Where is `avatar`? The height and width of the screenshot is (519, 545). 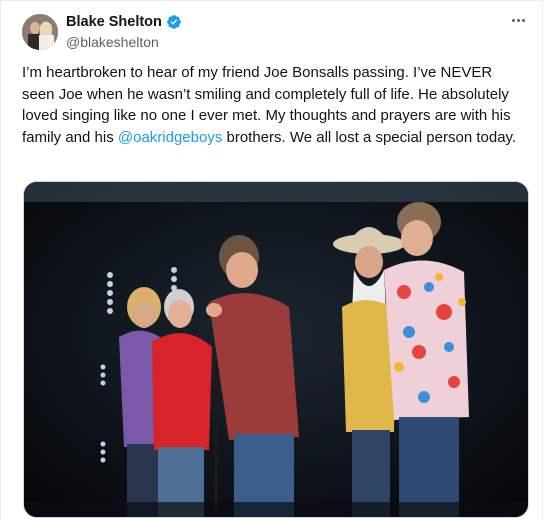
avatar is located at coordinates (40, 32).